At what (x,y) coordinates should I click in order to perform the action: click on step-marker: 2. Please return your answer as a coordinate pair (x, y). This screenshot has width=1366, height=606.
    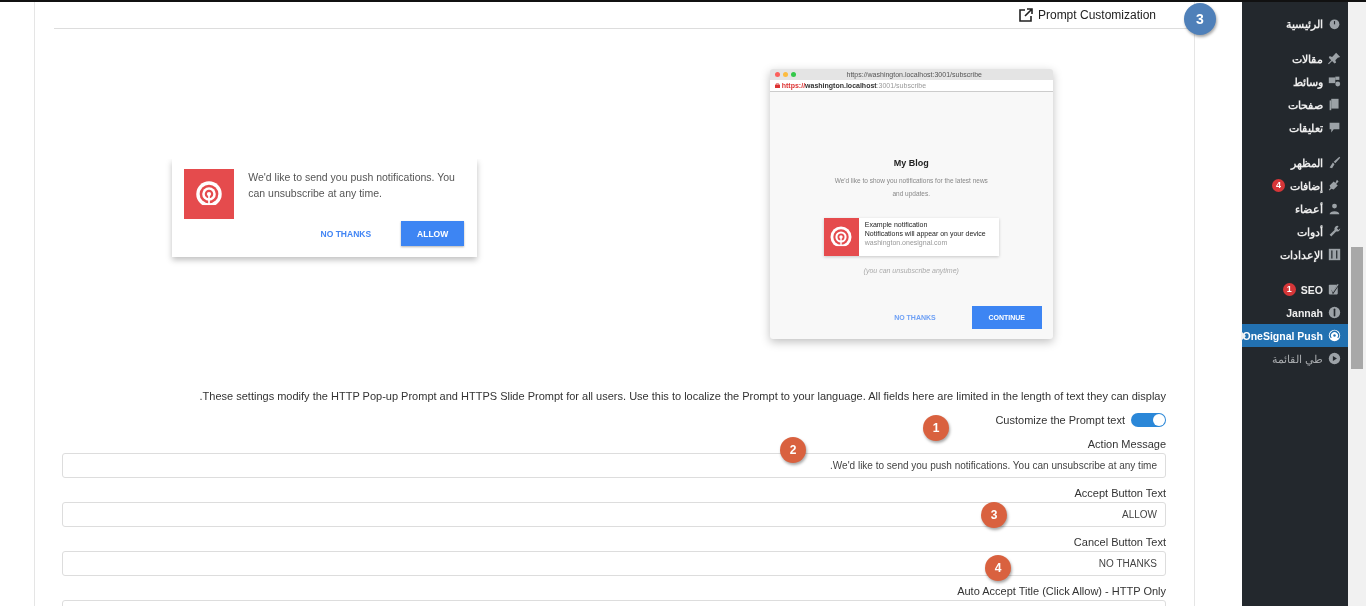
    Looking at the image, I should click on (793, 450).